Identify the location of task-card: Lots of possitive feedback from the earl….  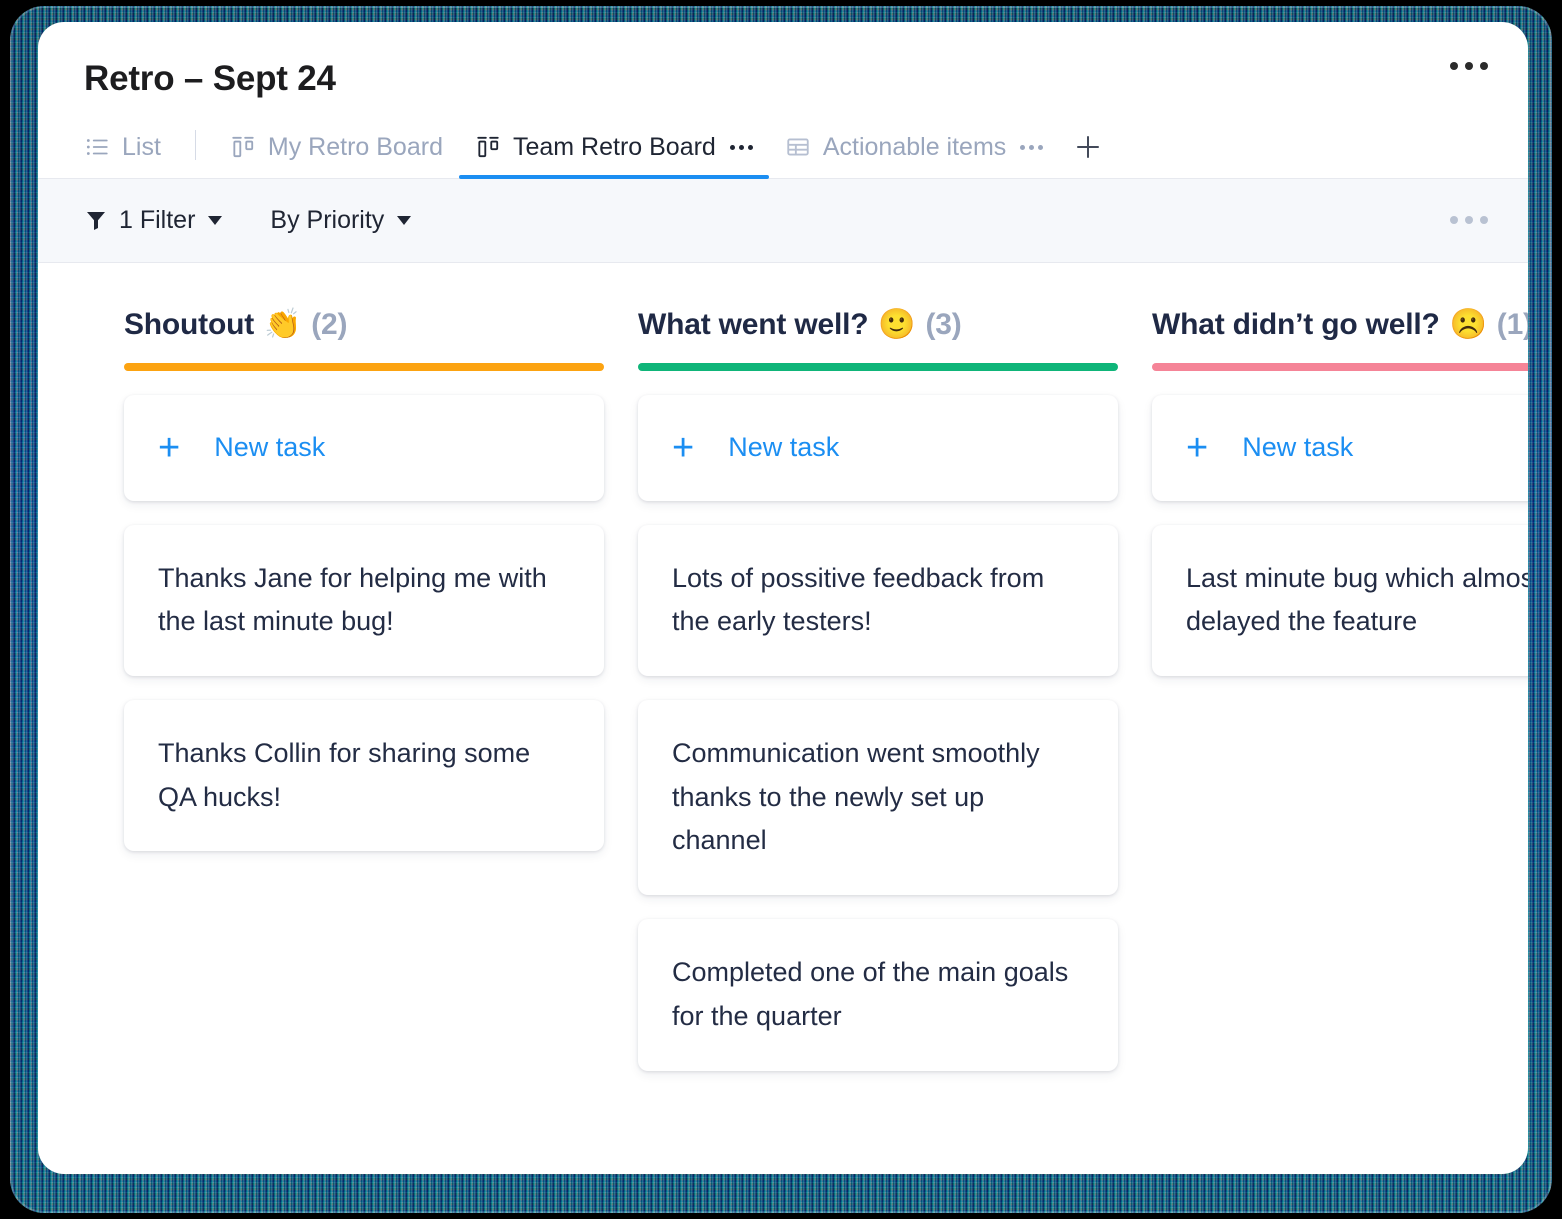
(878, 600).